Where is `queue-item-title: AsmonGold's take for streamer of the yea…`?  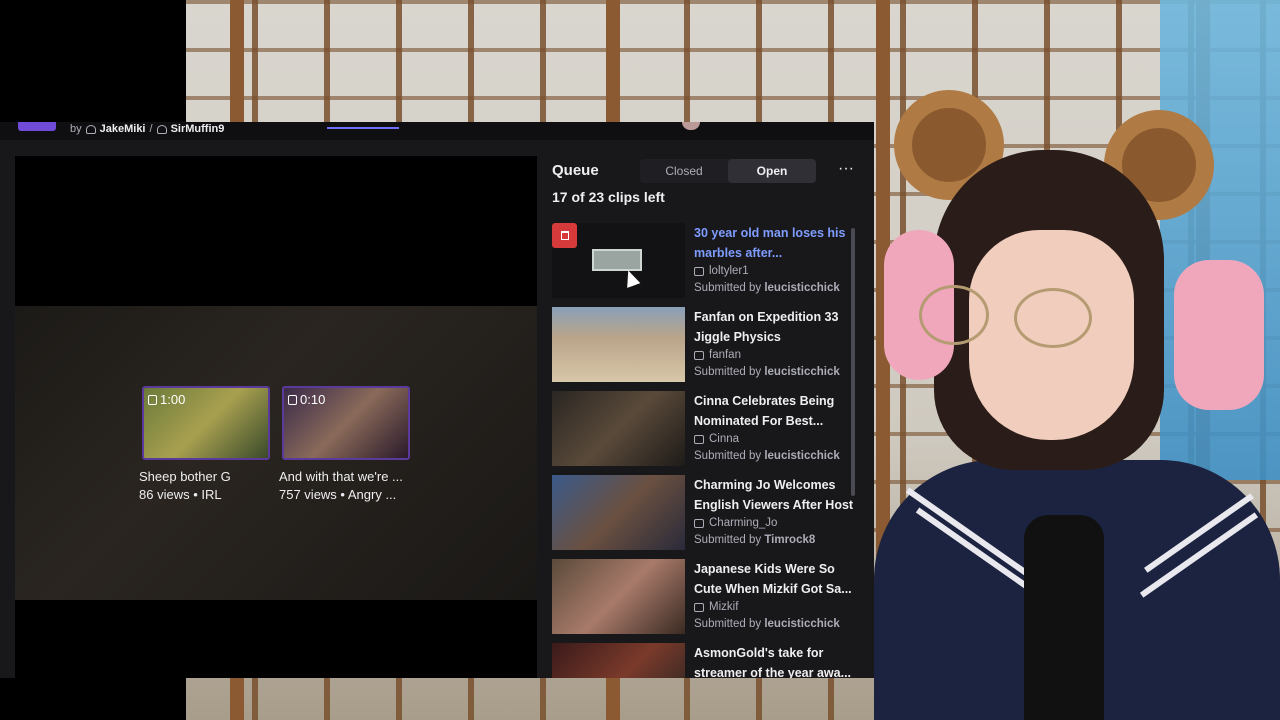 queue-item-title: AsmonGold's take for streamer of the yea… is located at coordinates (773, 662).